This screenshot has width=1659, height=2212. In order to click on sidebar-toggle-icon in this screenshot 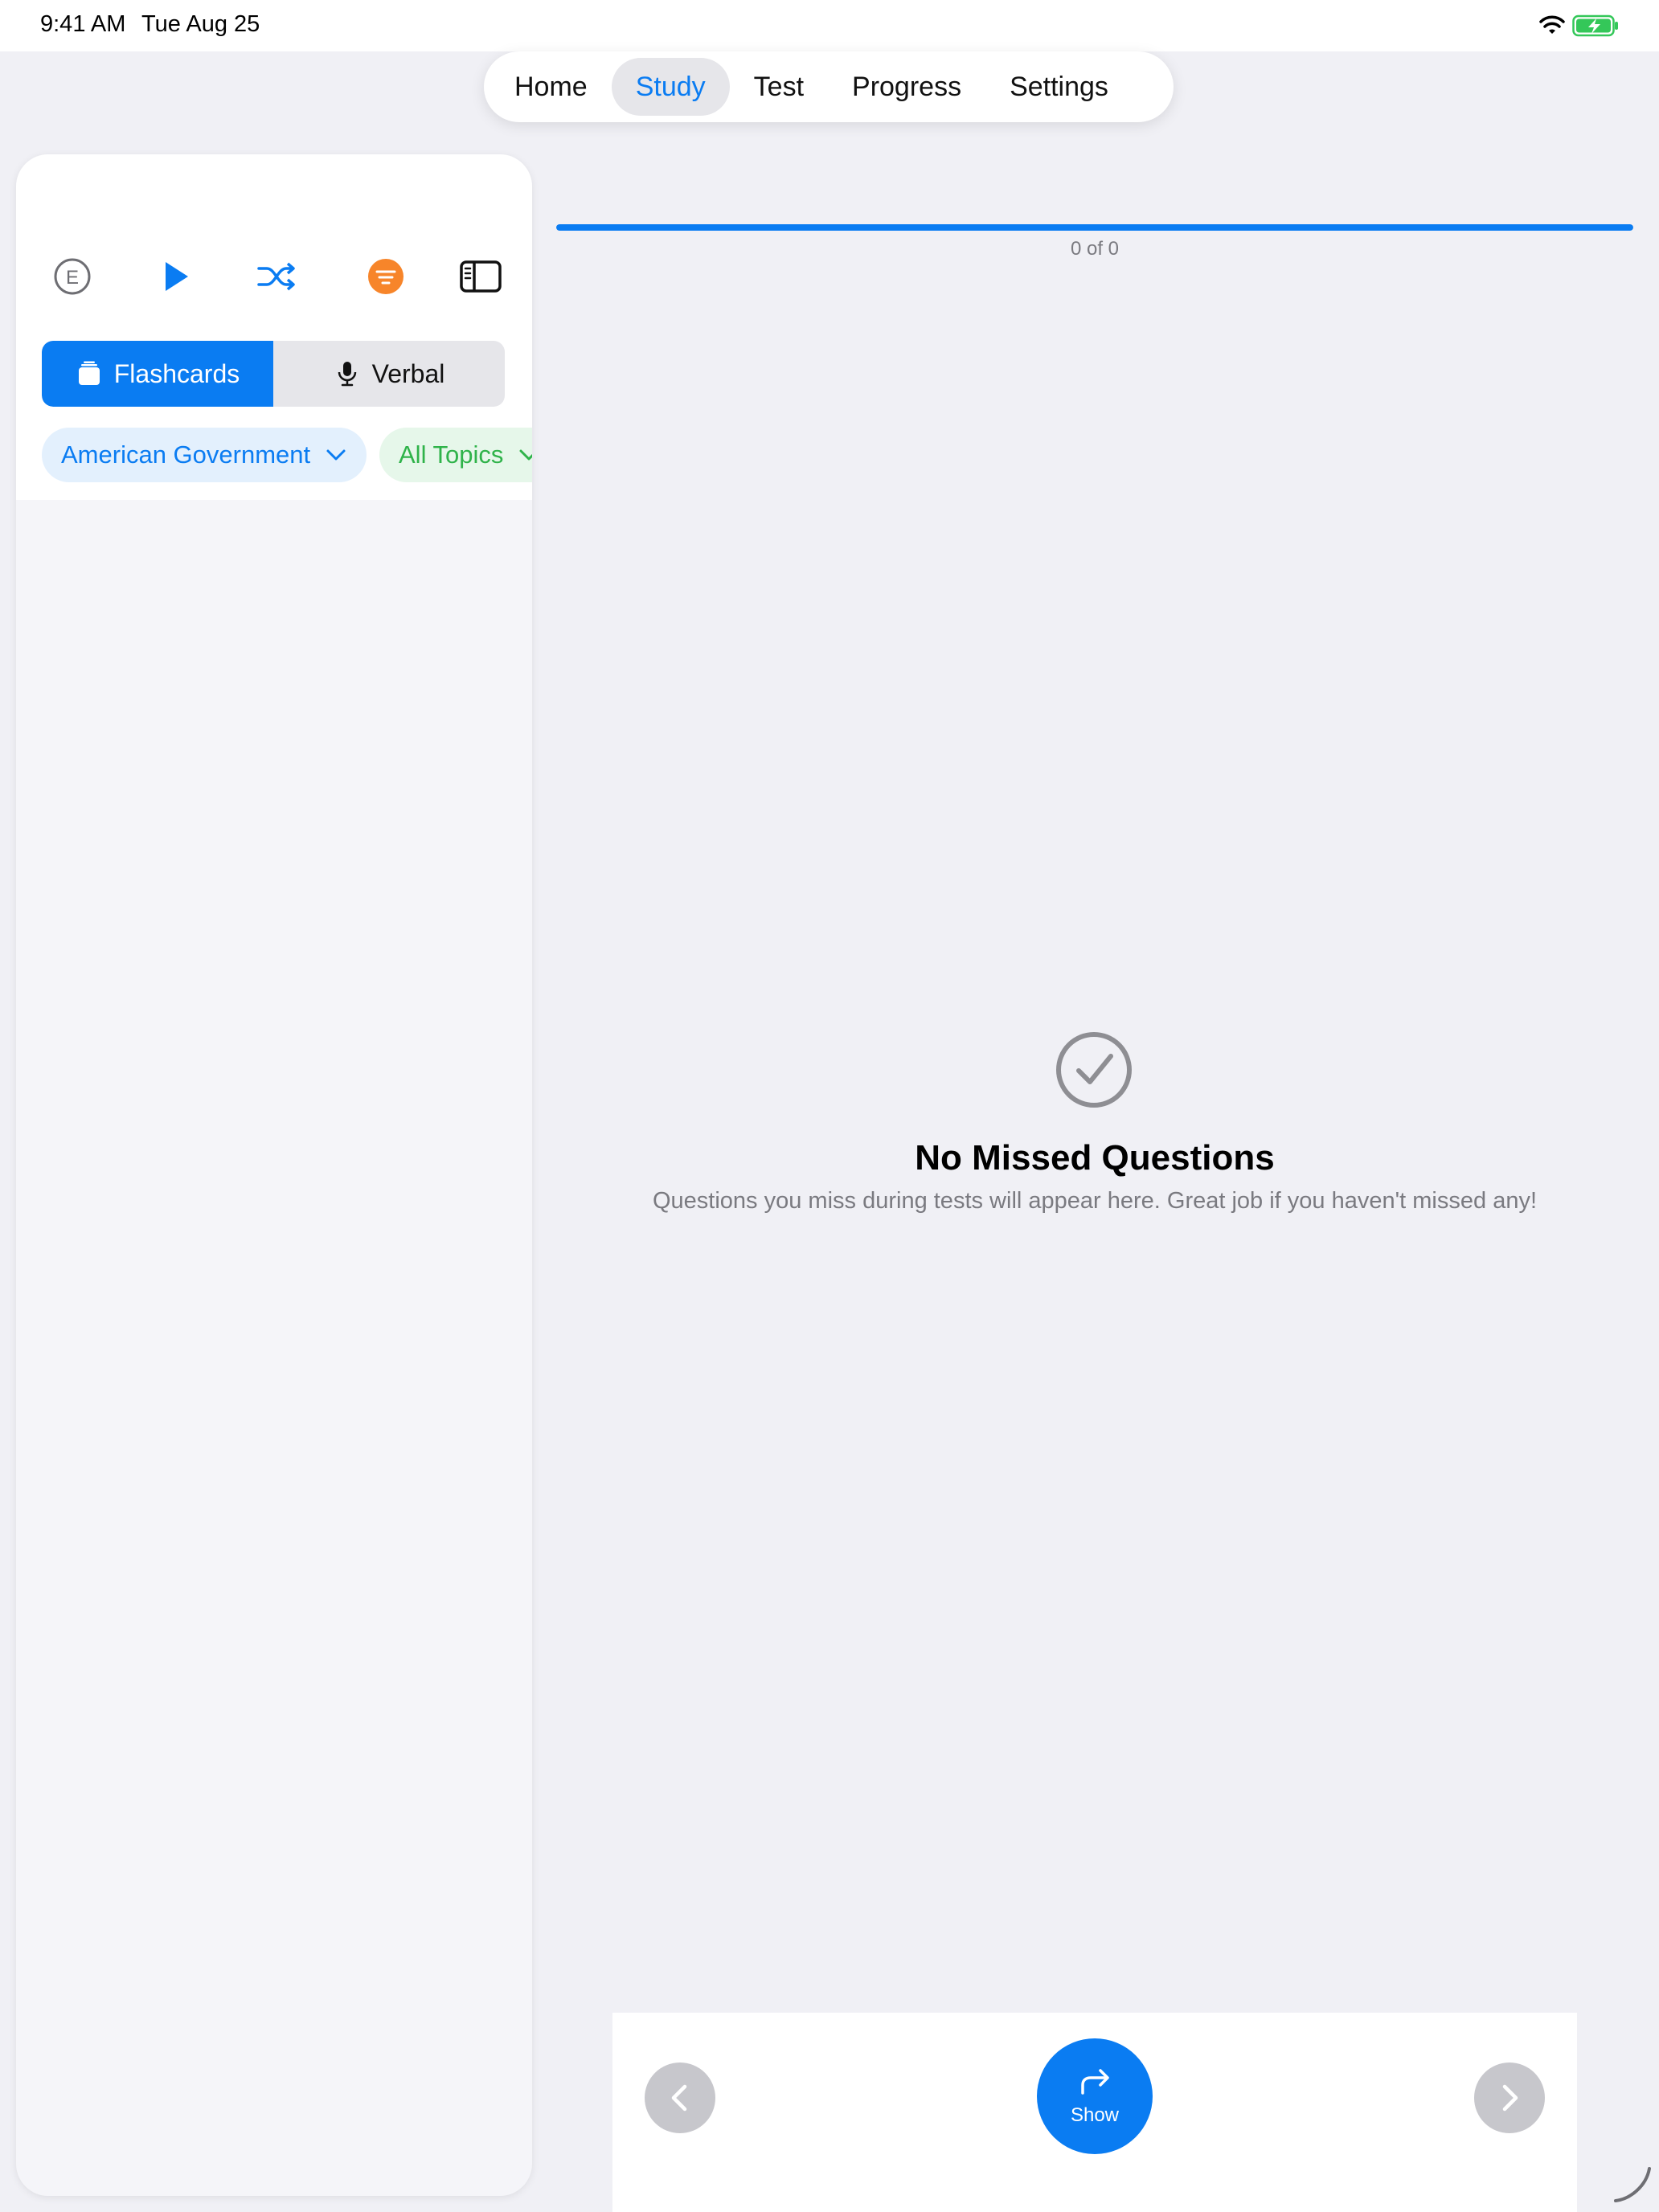, I will do `click(480, 276)`.